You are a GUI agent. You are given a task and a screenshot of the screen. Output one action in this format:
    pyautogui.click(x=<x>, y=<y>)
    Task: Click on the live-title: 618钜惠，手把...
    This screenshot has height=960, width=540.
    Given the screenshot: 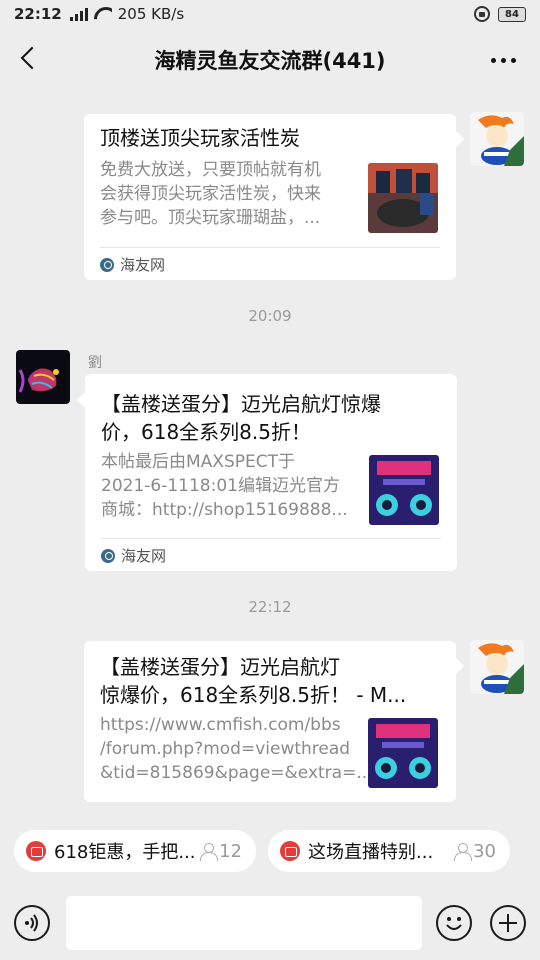 What is the action you would take?
    pyautogui.click(x=125, y=852)
    